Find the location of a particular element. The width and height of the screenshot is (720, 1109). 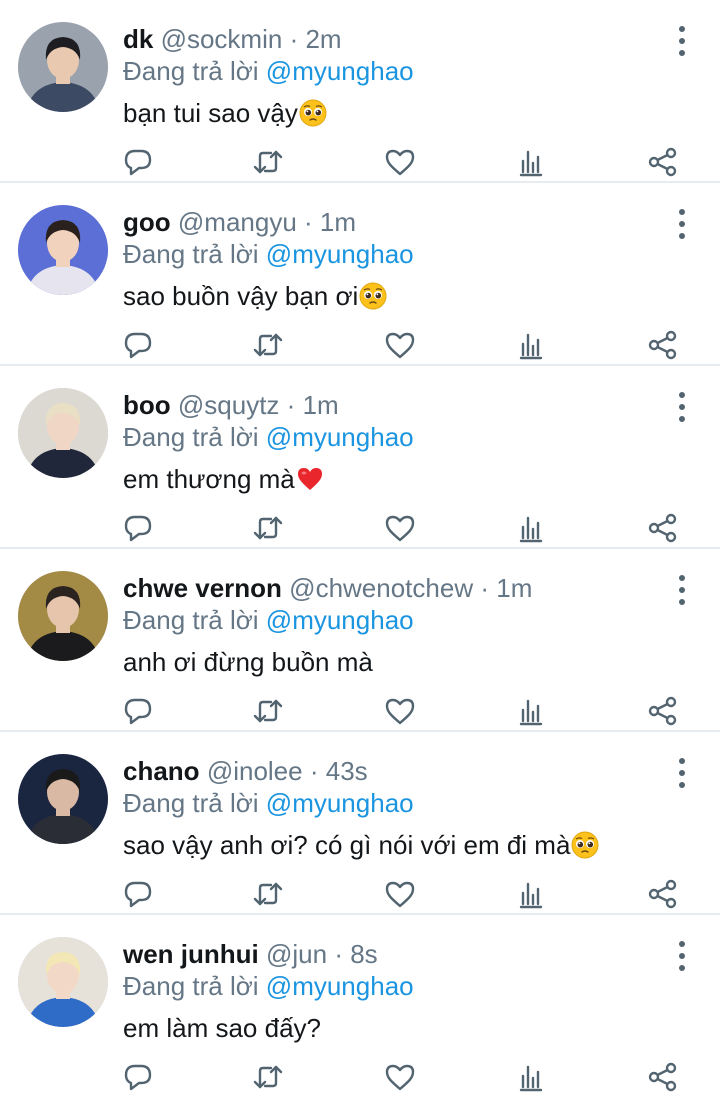

tweet-text: anh ơi đừng buồn mà is located at coordinates (248, 662).